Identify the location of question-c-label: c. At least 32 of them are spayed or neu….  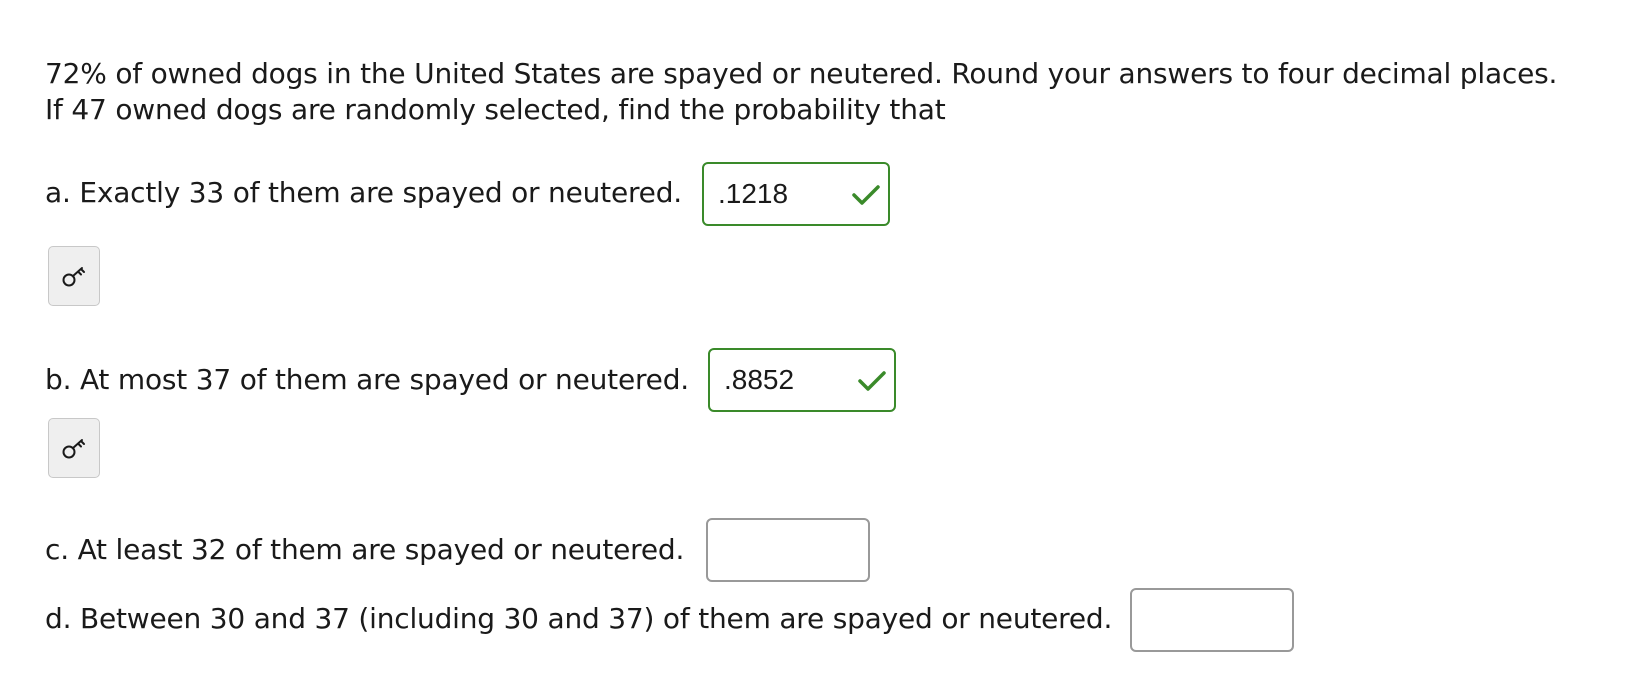
(365, 549).